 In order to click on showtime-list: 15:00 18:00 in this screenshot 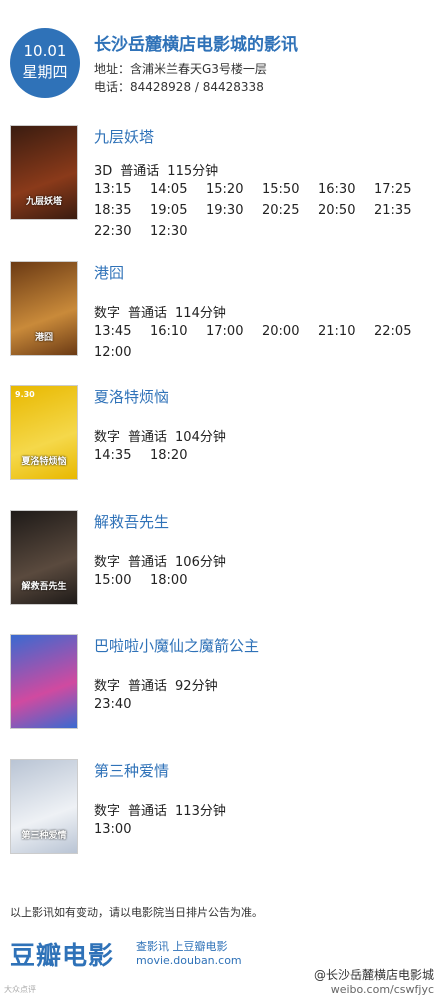, I will do `click(264, 579)`.